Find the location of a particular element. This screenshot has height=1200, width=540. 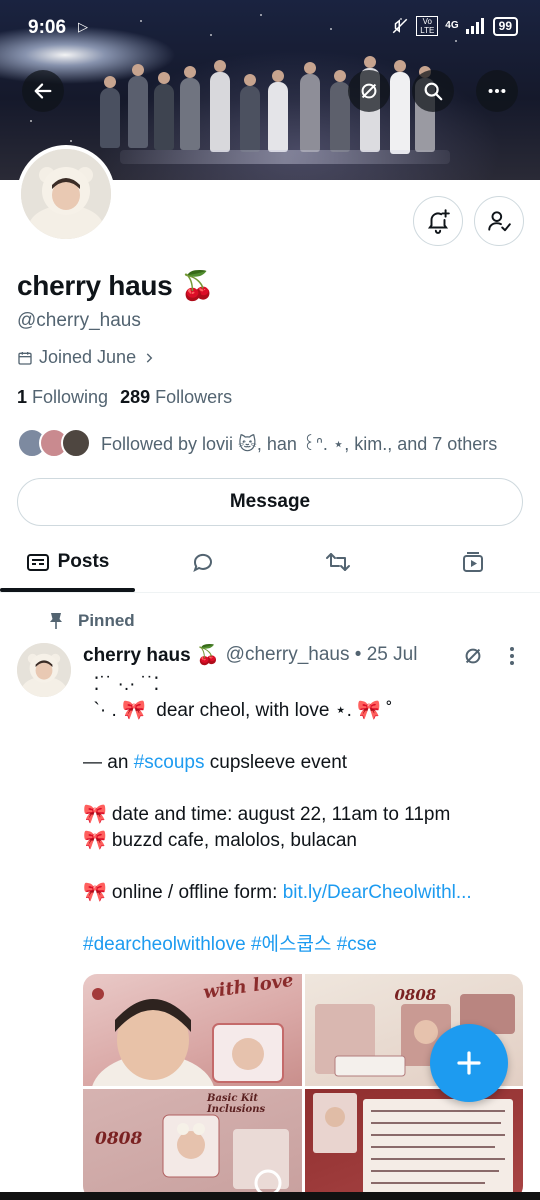

plus-icon is located at coordinates (469, 1063).